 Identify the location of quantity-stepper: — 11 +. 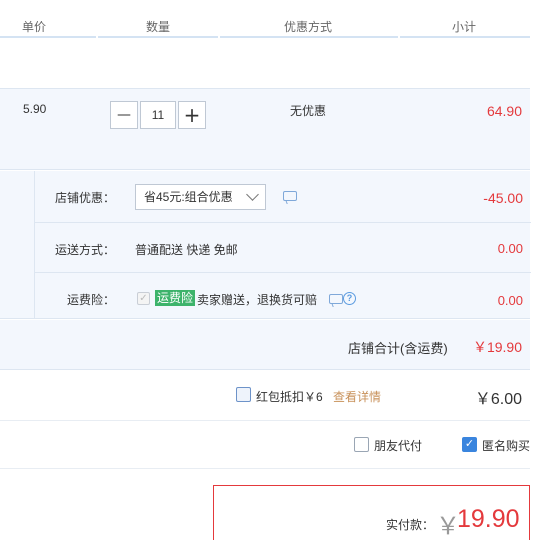
(158, 115).